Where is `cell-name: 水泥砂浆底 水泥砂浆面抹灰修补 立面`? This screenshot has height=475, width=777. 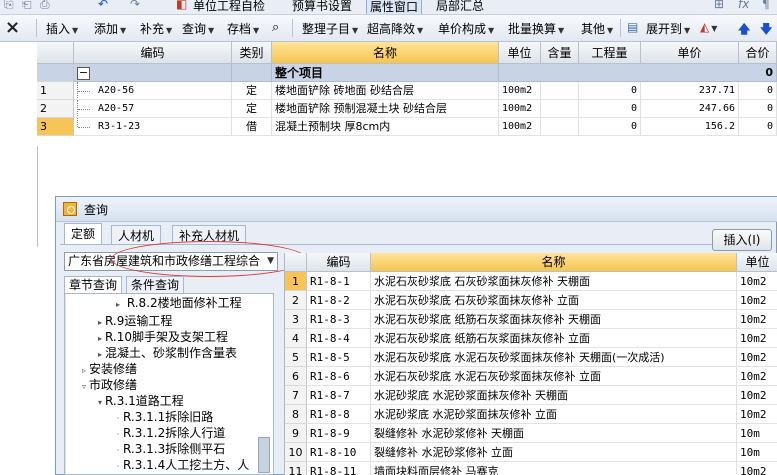 cell-name: 水泥砂浆底 水泥砂浆面抹灰修补 立面 is located at coordinates (554, 414).